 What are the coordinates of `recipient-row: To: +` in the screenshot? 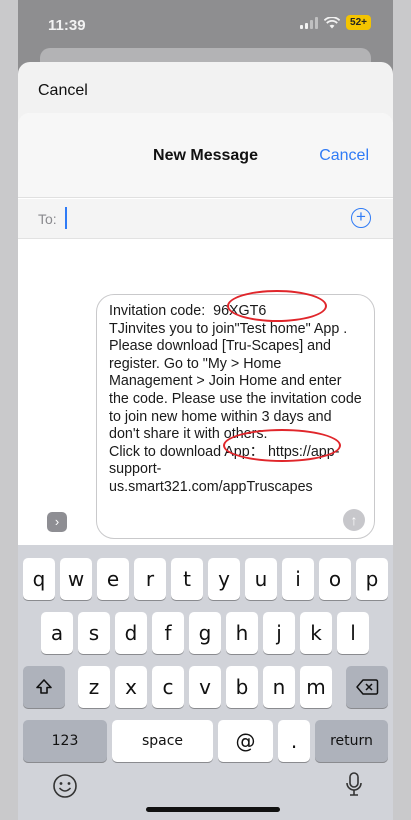 It's located at (205, 219).